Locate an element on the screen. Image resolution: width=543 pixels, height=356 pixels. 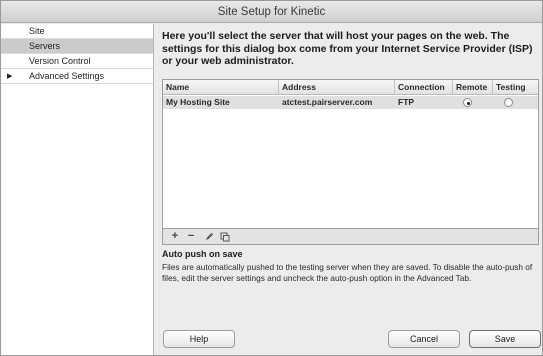
column-header-remote: Remote is located at coordinates (473, 87).